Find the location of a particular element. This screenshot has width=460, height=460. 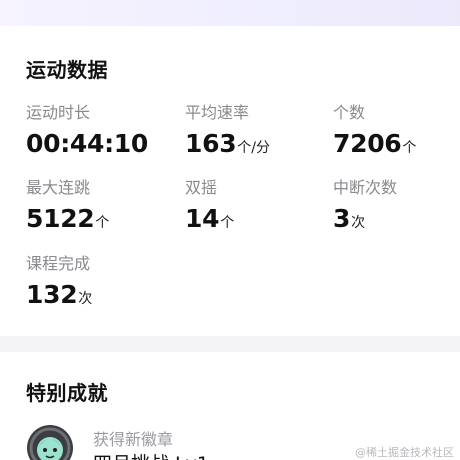

stat-double-under: 双摇 14个 is located at coordinates (209, 208).